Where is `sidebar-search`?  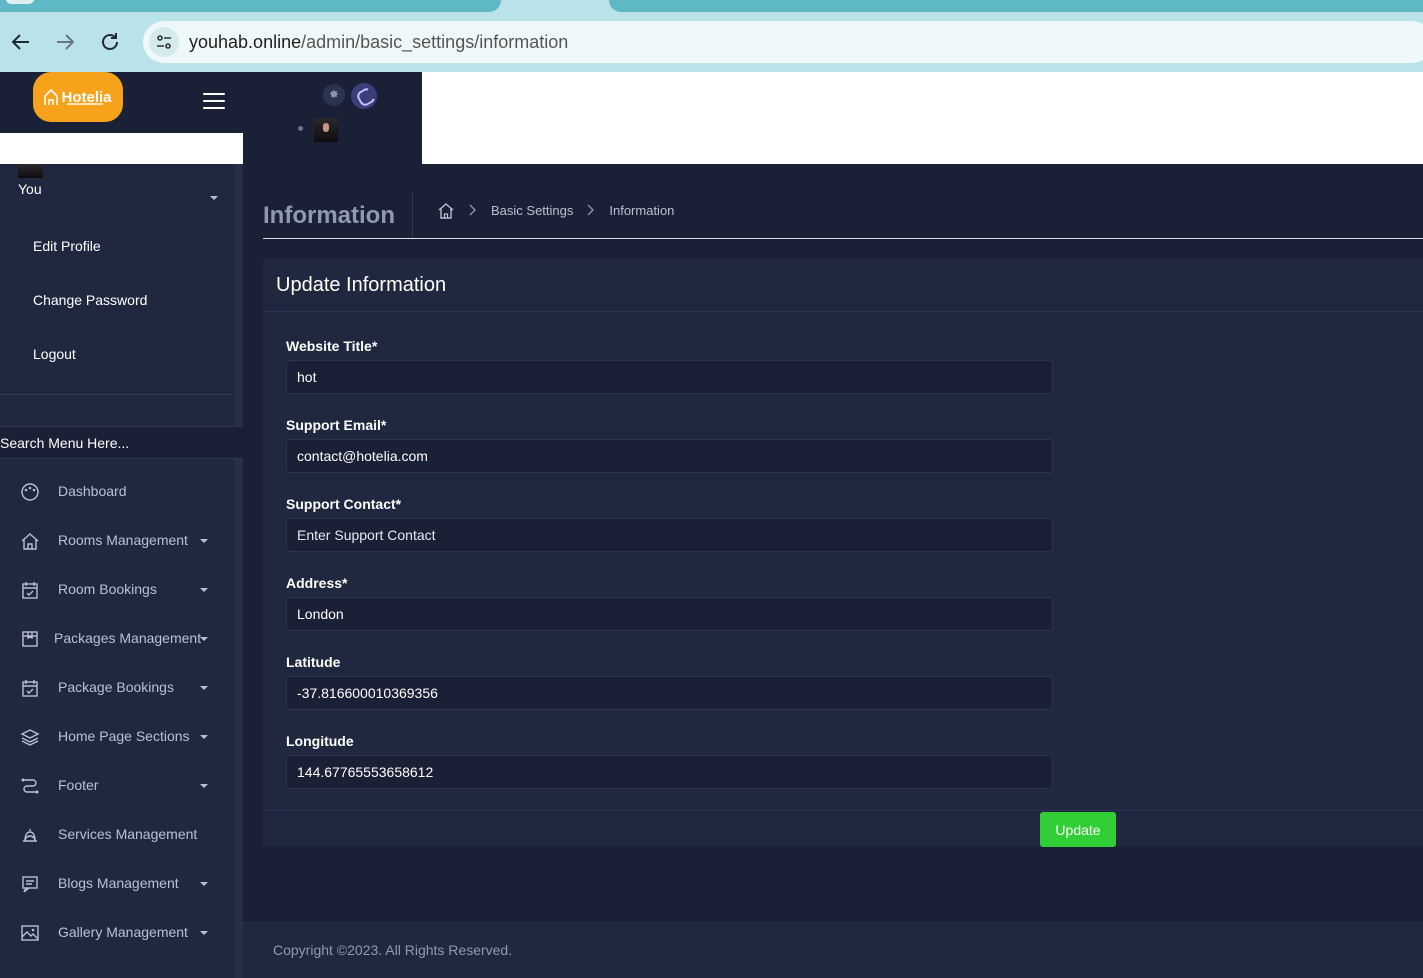
sidebar-search is located at coordinates (121, 442).